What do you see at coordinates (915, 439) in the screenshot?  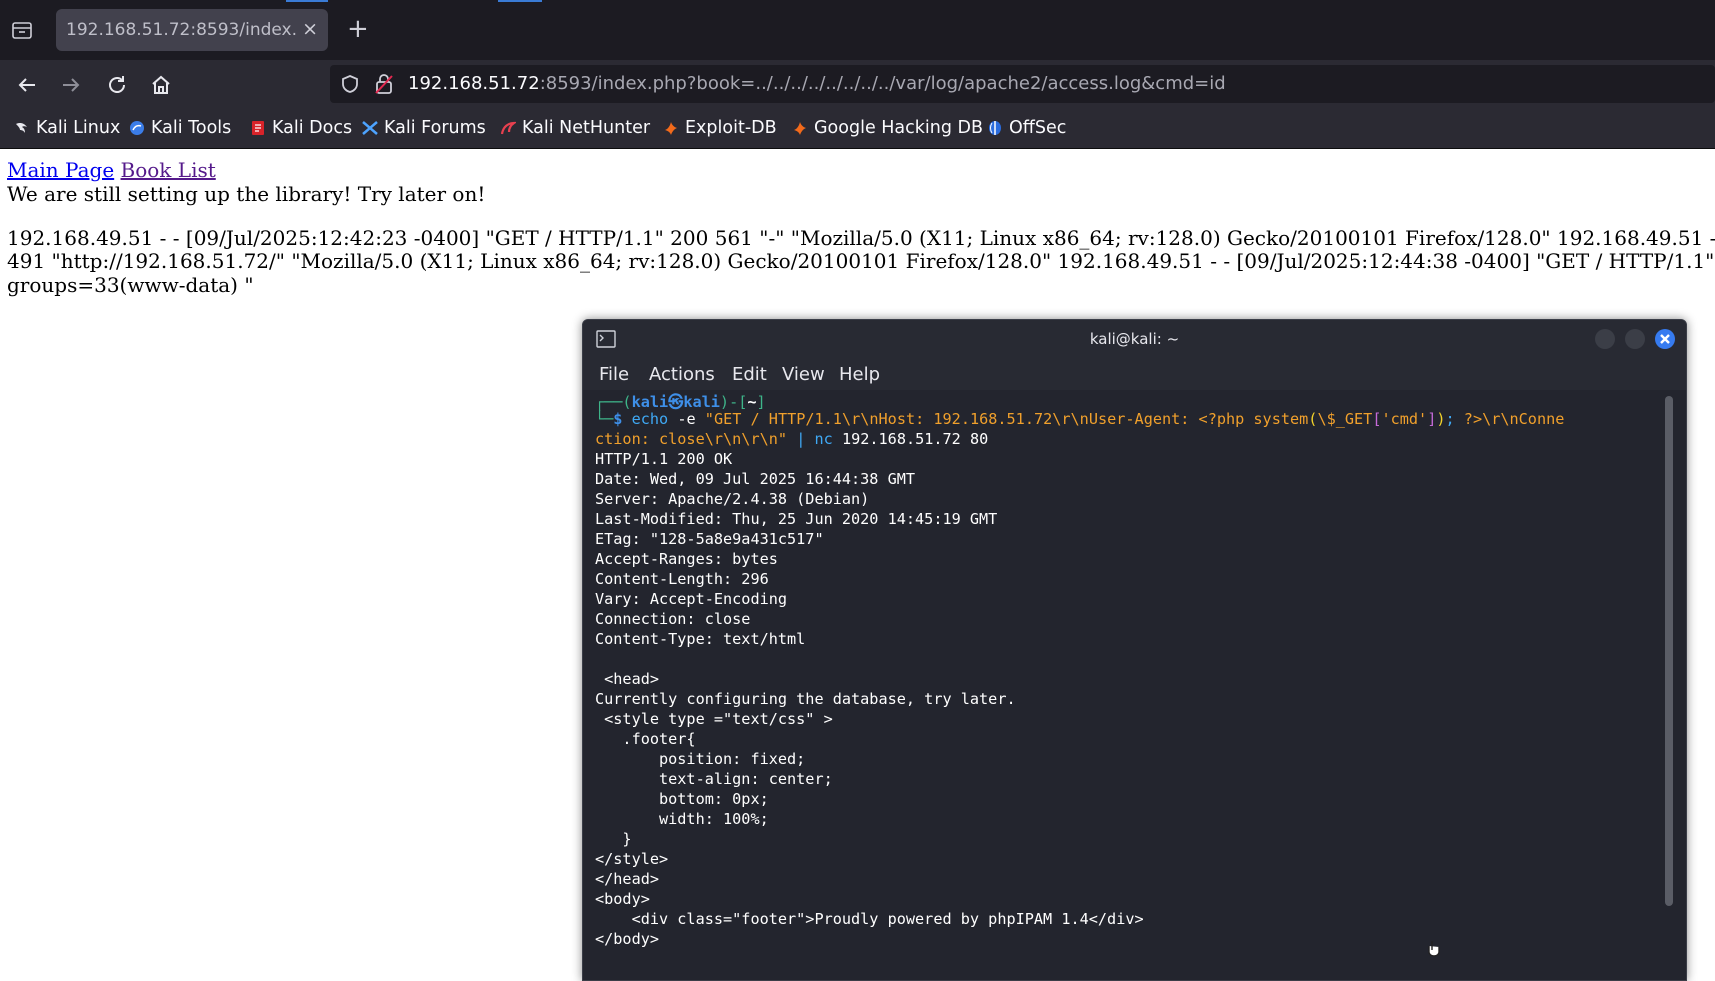 I see `cmd-args: 192.168.51.72 80` at bounding box center [915, 439].